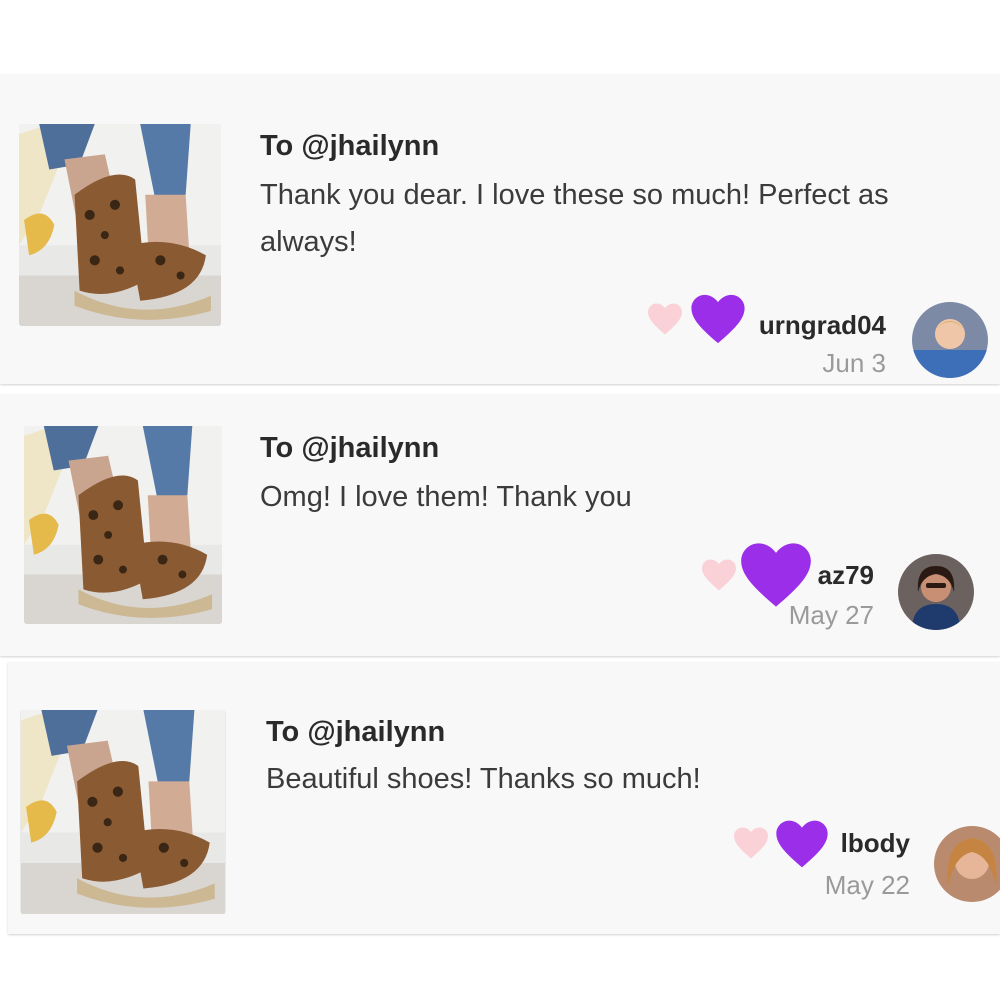  Describe the element at coordinates (822, 325) in the screenshot. I see `reviewer-username: urngrad04` at that location.